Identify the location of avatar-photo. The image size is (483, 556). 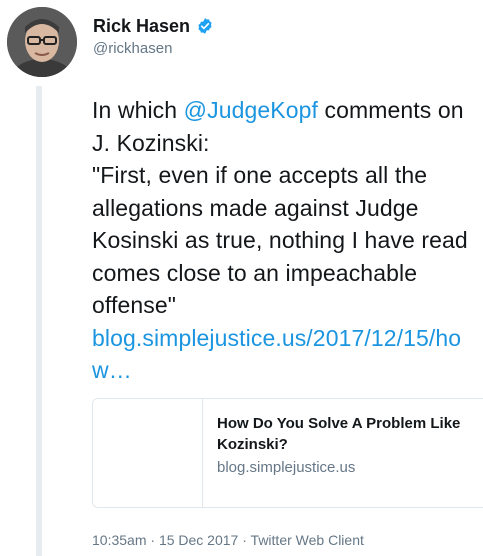
(42, 42).